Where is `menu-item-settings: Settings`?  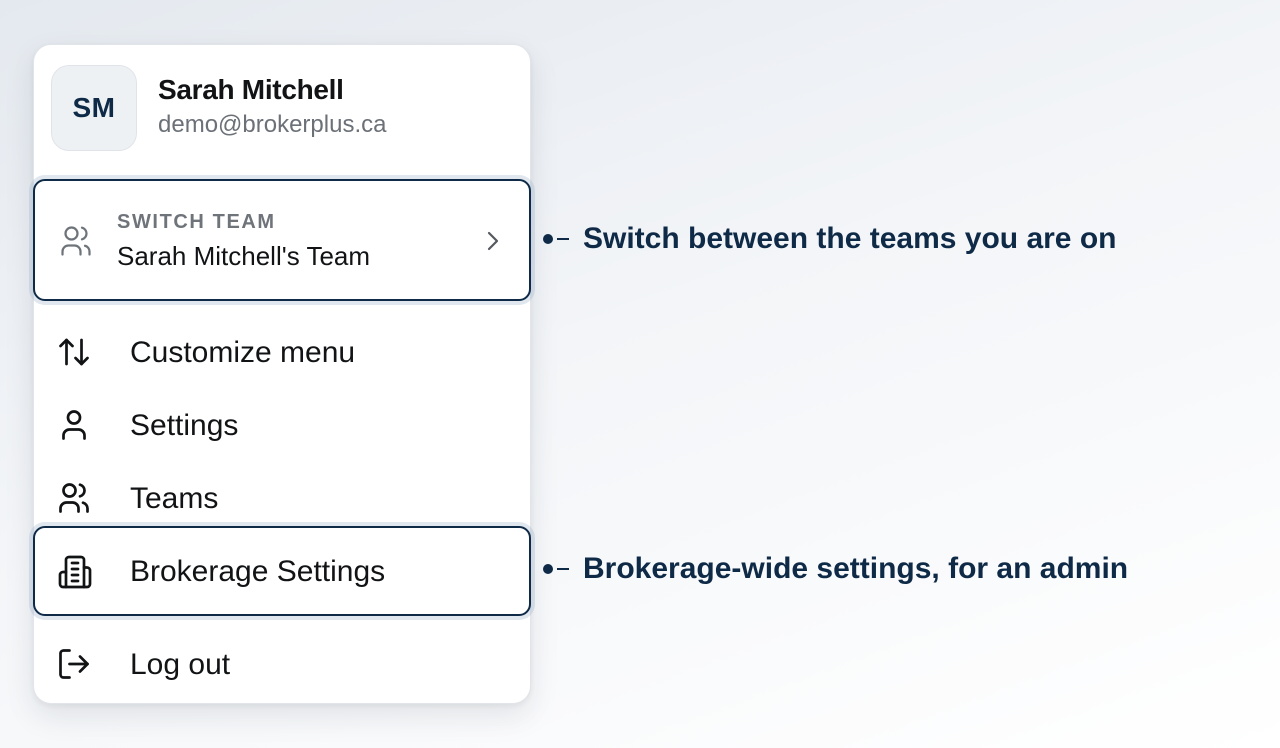
menu-item-settings: Settings is located at coordinates (282, 425).